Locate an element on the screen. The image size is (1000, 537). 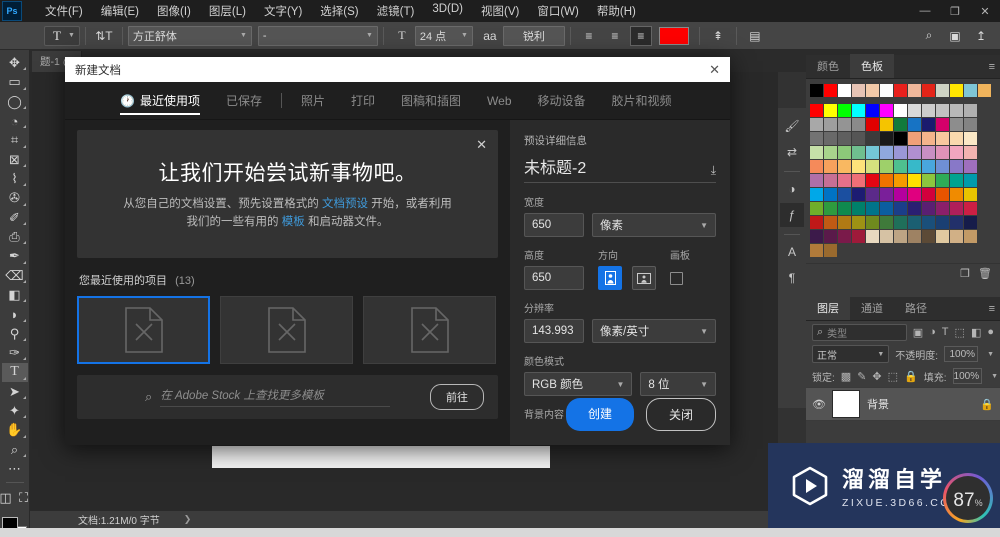
opacity-input: 100% is located at coordinates (961, 354).